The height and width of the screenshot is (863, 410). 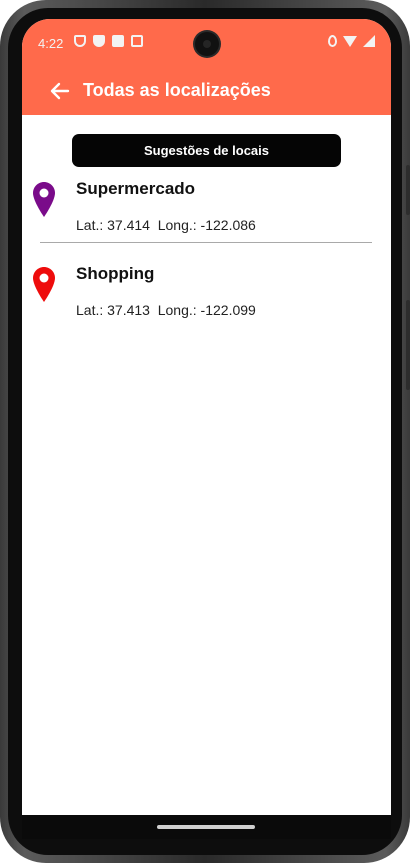 What do you see at coordinates (166, 225) in the screenshot?
I see `location-coordinates: Lat.: 37.414 Long.: -122.086` at bounding box center [166, 225].